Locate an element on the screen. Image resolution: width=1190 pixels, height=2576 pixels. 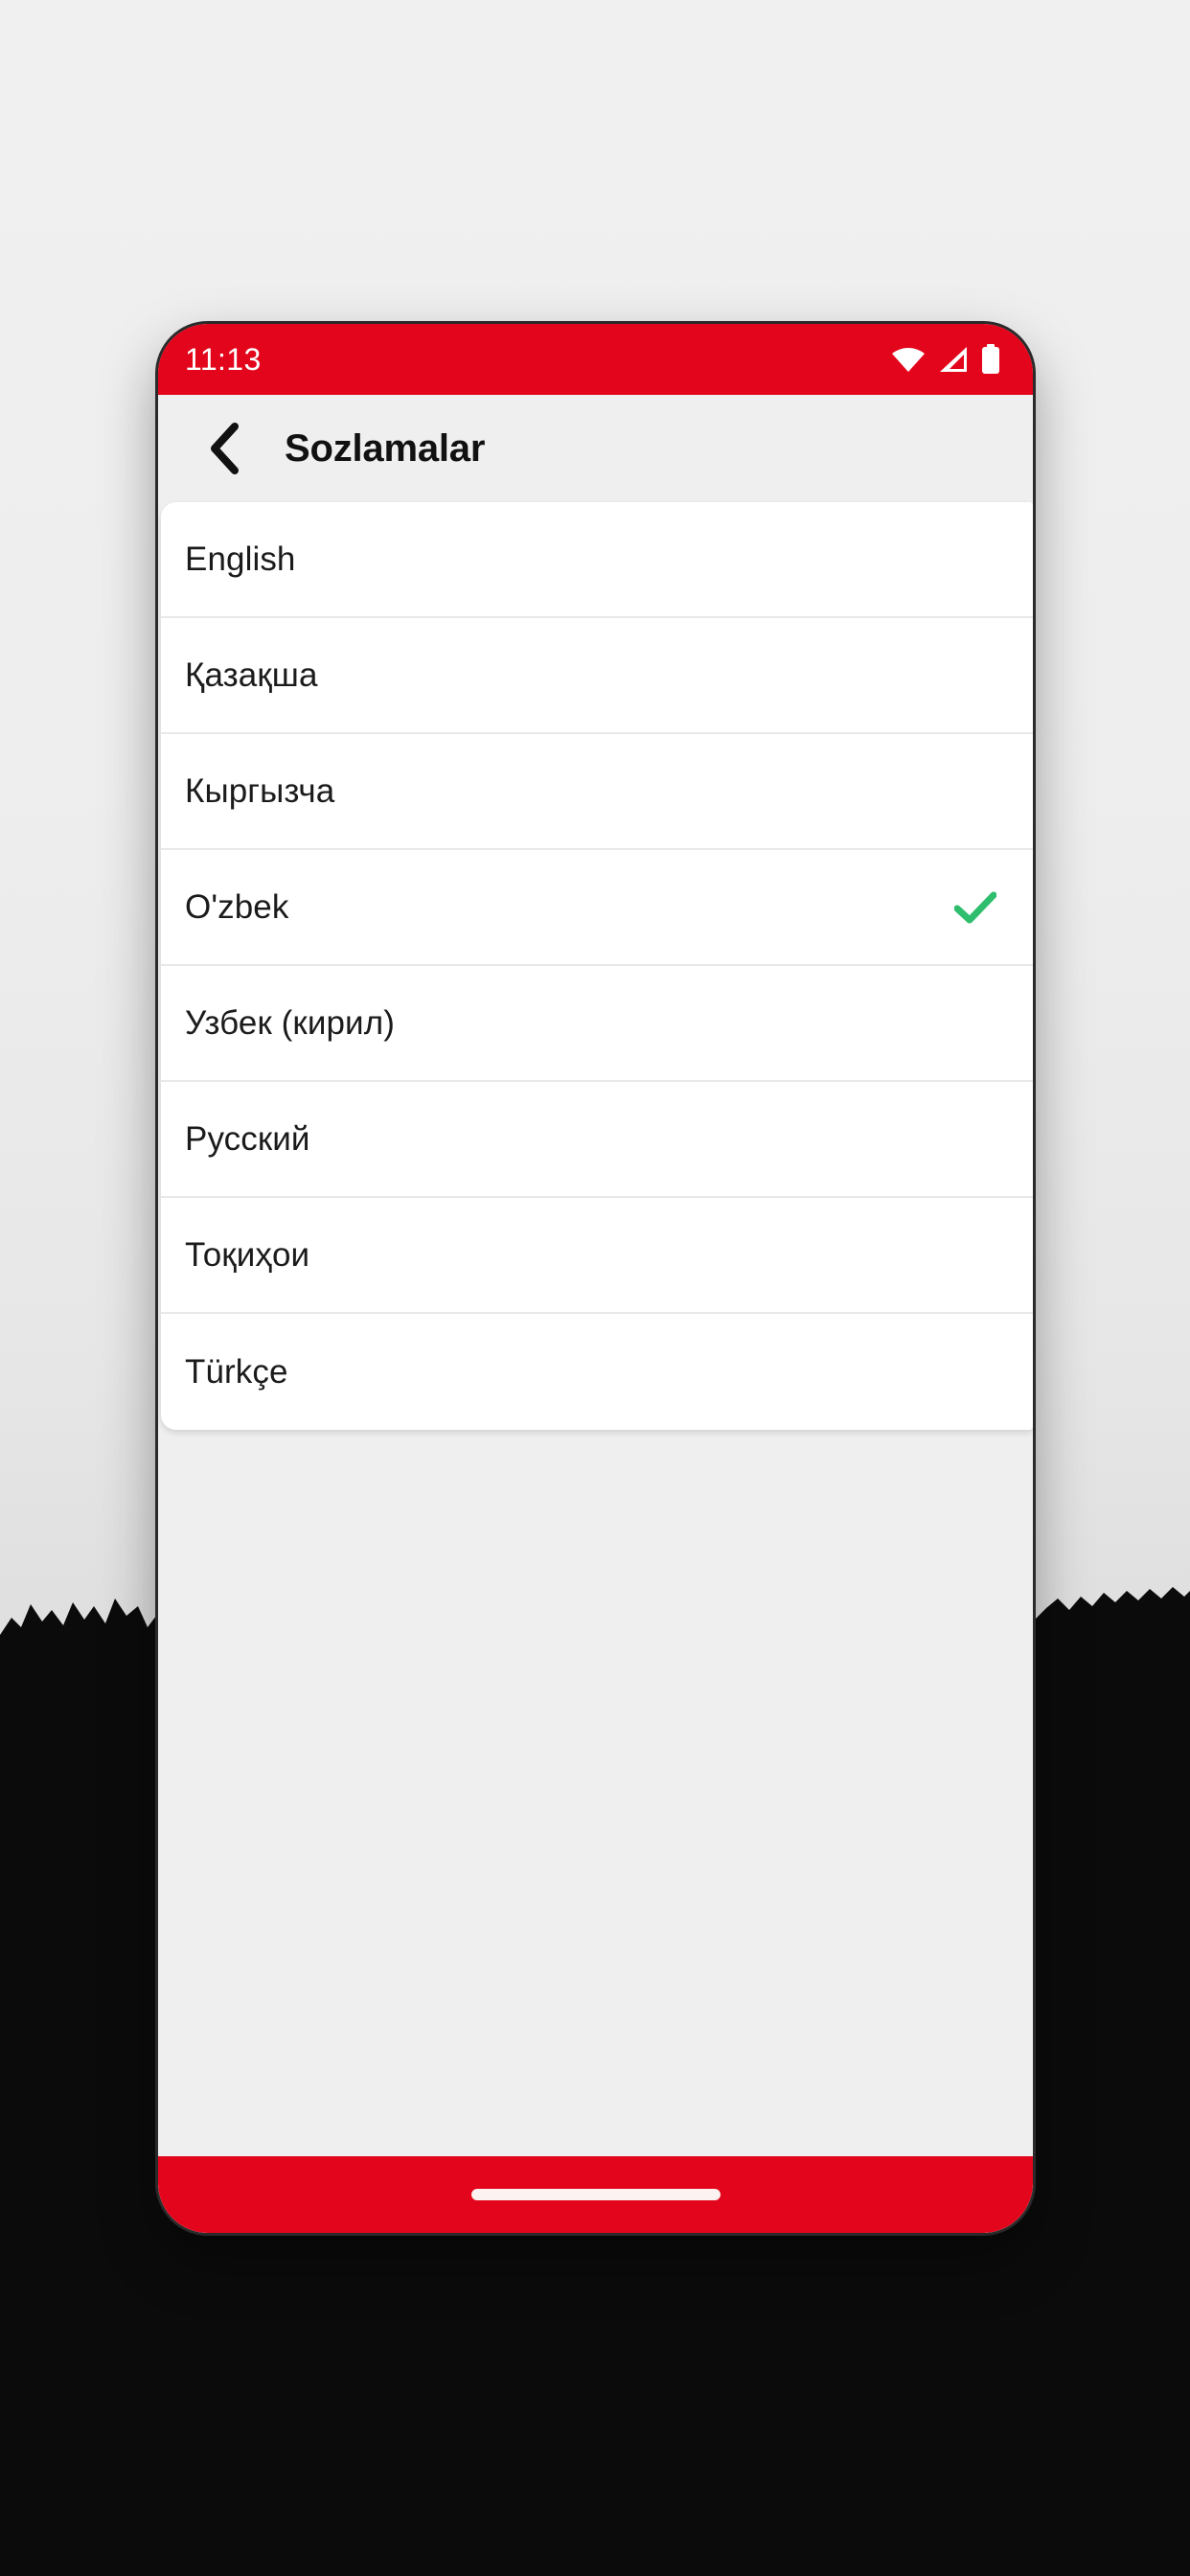
back-button is located at coordinates (225, 448).